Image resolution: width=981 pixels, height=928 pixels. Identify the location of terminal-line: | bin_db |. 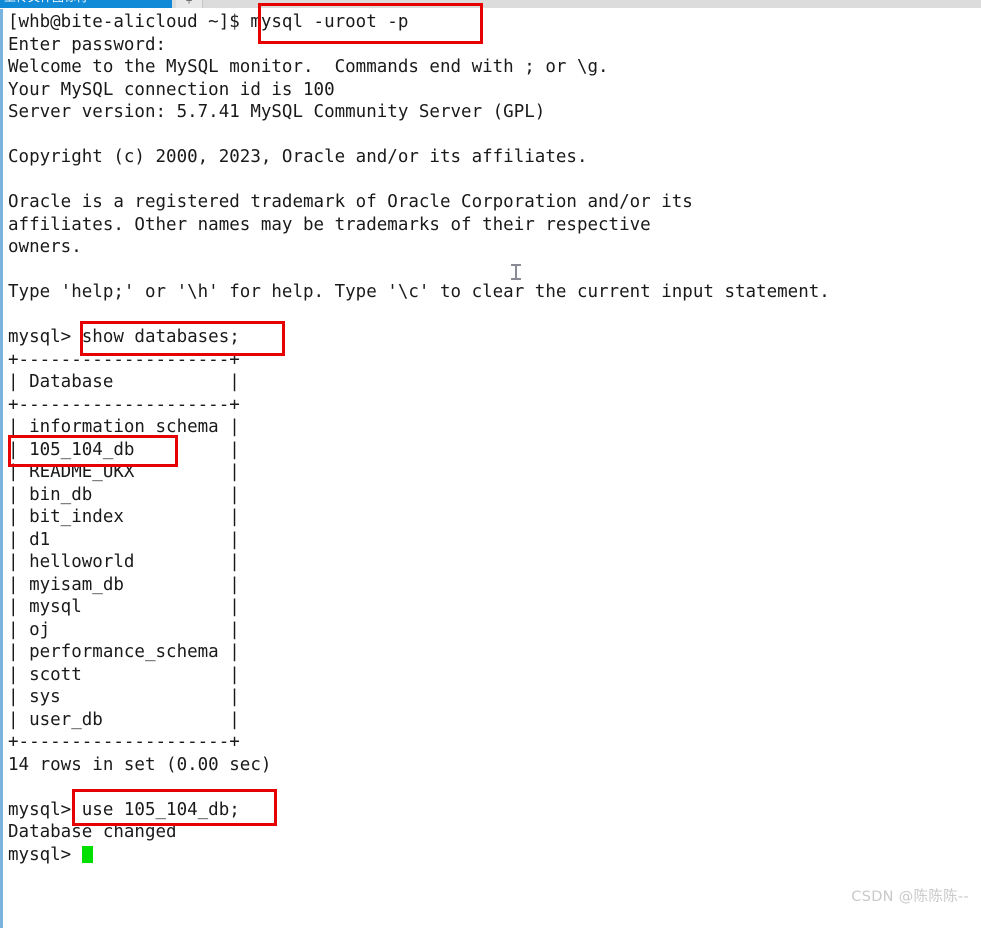
(124, 494).